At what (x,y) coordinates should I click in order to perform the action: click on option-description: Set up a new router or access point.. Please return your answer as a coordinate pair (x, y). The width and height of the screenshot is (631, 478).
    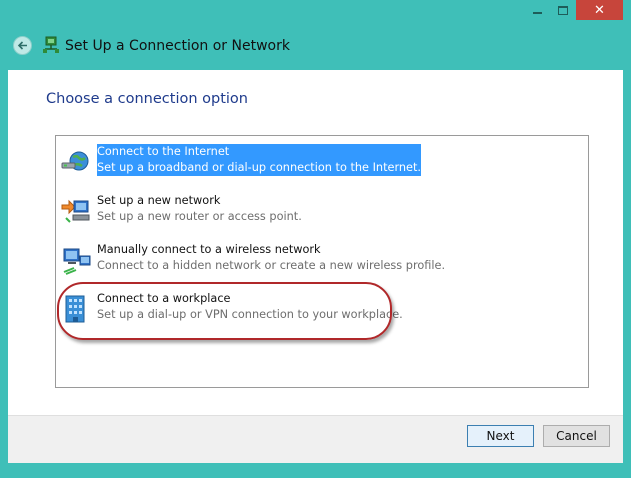
    Looking at the image, I should click on (199, 216).